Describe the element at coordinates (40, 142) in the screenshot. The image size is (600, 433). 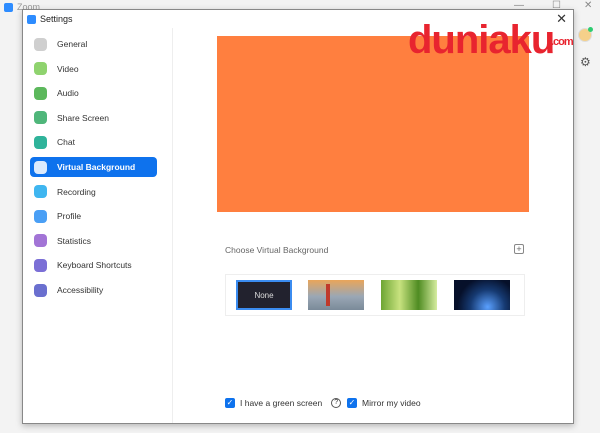
I see `chat-icon` at that location.